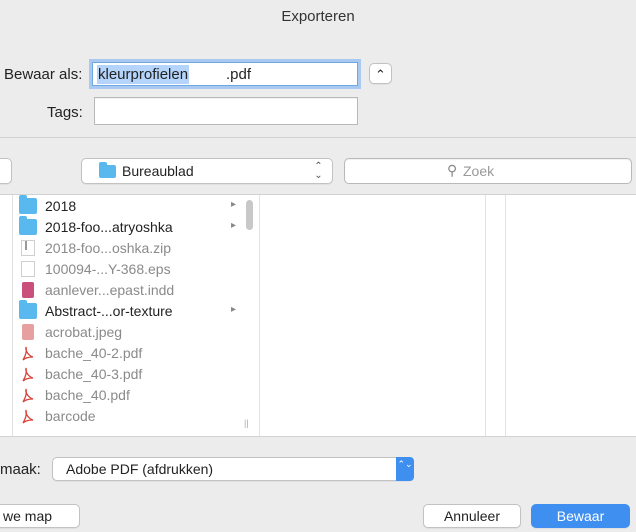 This screenshot has height=532, width=636. I want to click on tags-label: Tags:, so click(65, 112).